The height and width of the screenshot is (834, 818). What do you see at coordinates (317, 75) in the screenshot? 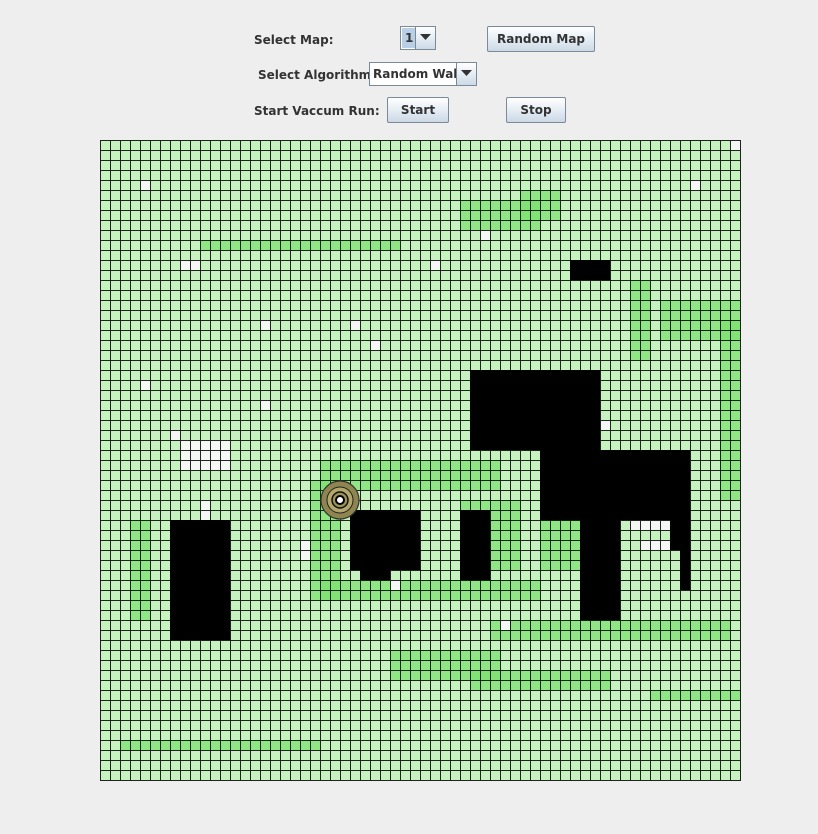
I see `select-algorithm-label: Select Algorithm:` at bounding box center [317, 75].